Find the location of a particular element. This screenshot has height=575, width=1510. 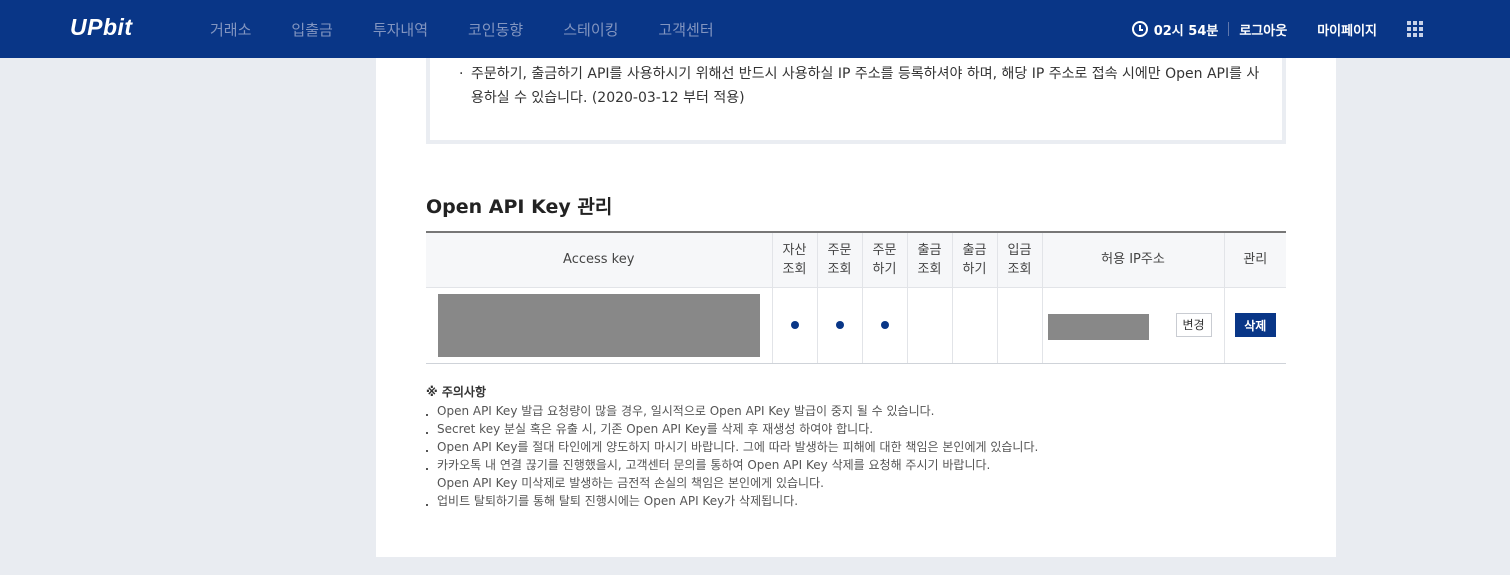

access-key-cell is located at coordinates (599, 325).